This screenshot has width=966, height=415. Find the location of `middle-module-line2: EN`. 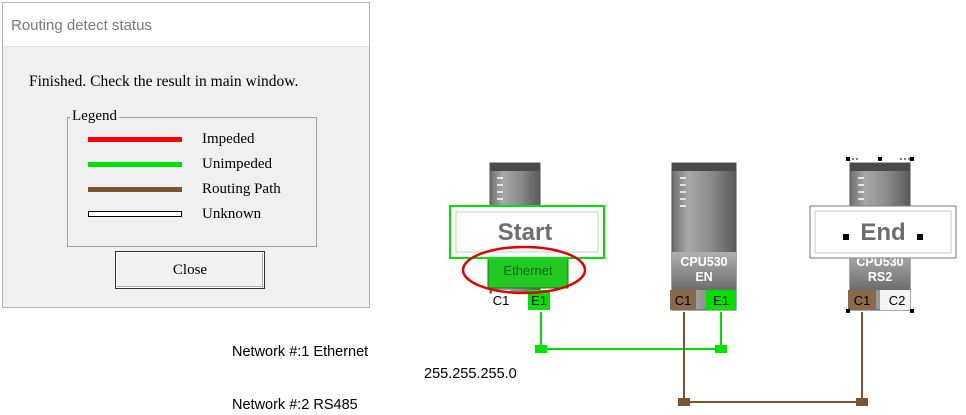

middle-module-line2: EN is located at coordinates (703, 277).